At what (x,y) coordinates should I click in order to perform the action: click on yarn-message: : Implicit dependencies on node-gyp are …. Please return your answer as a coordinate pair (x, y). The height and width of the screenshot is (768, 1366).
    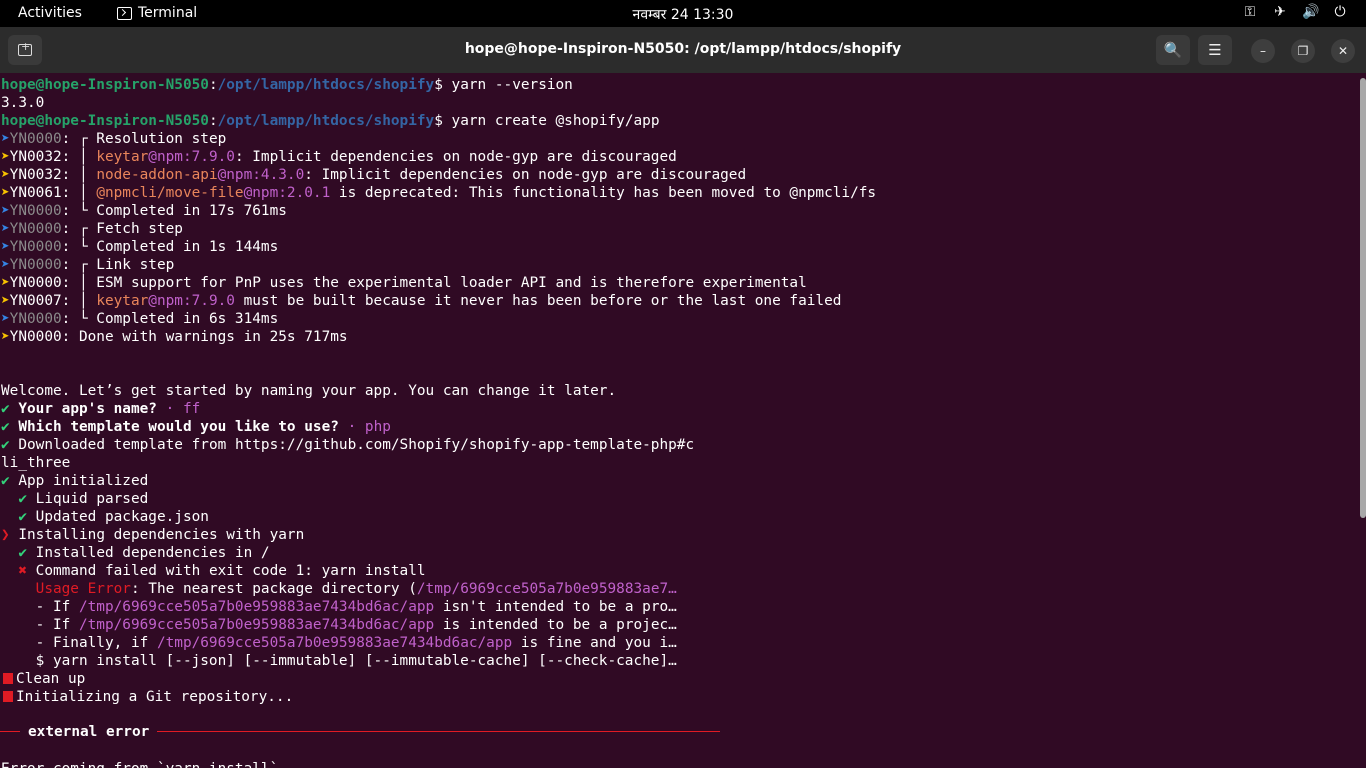
    Looking at the image, I should click on (525, 175).